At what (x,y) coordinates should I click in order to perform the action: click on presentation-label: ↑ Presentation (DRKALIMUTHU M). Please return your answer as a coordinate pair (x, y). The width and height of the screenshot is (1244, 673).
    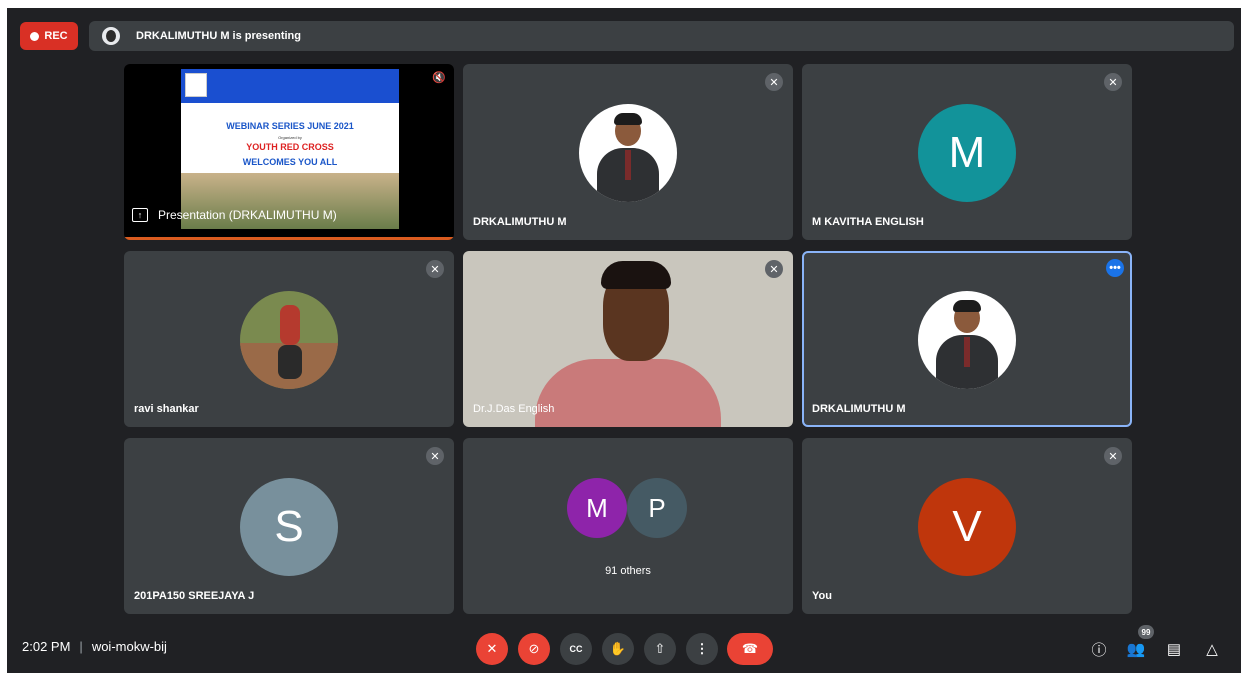
    Looking at the image, I should click on (234, 215).